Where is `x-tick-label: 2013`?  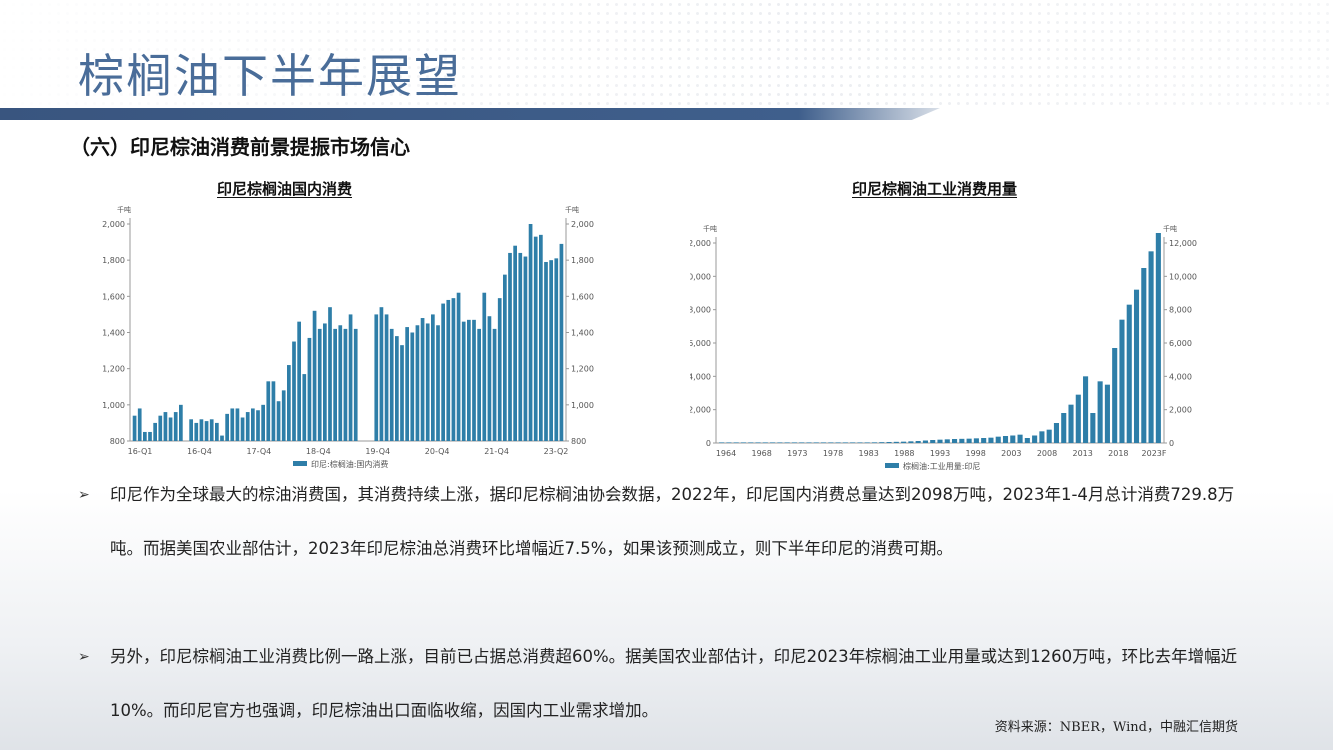 x-tick-label: 2013 is located at coordinates (1082, 453).